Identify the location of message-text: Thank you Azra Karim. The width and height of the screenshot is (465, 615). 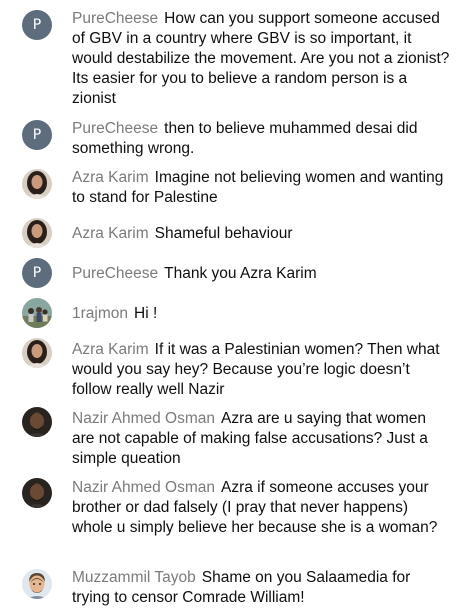
(240, 273).